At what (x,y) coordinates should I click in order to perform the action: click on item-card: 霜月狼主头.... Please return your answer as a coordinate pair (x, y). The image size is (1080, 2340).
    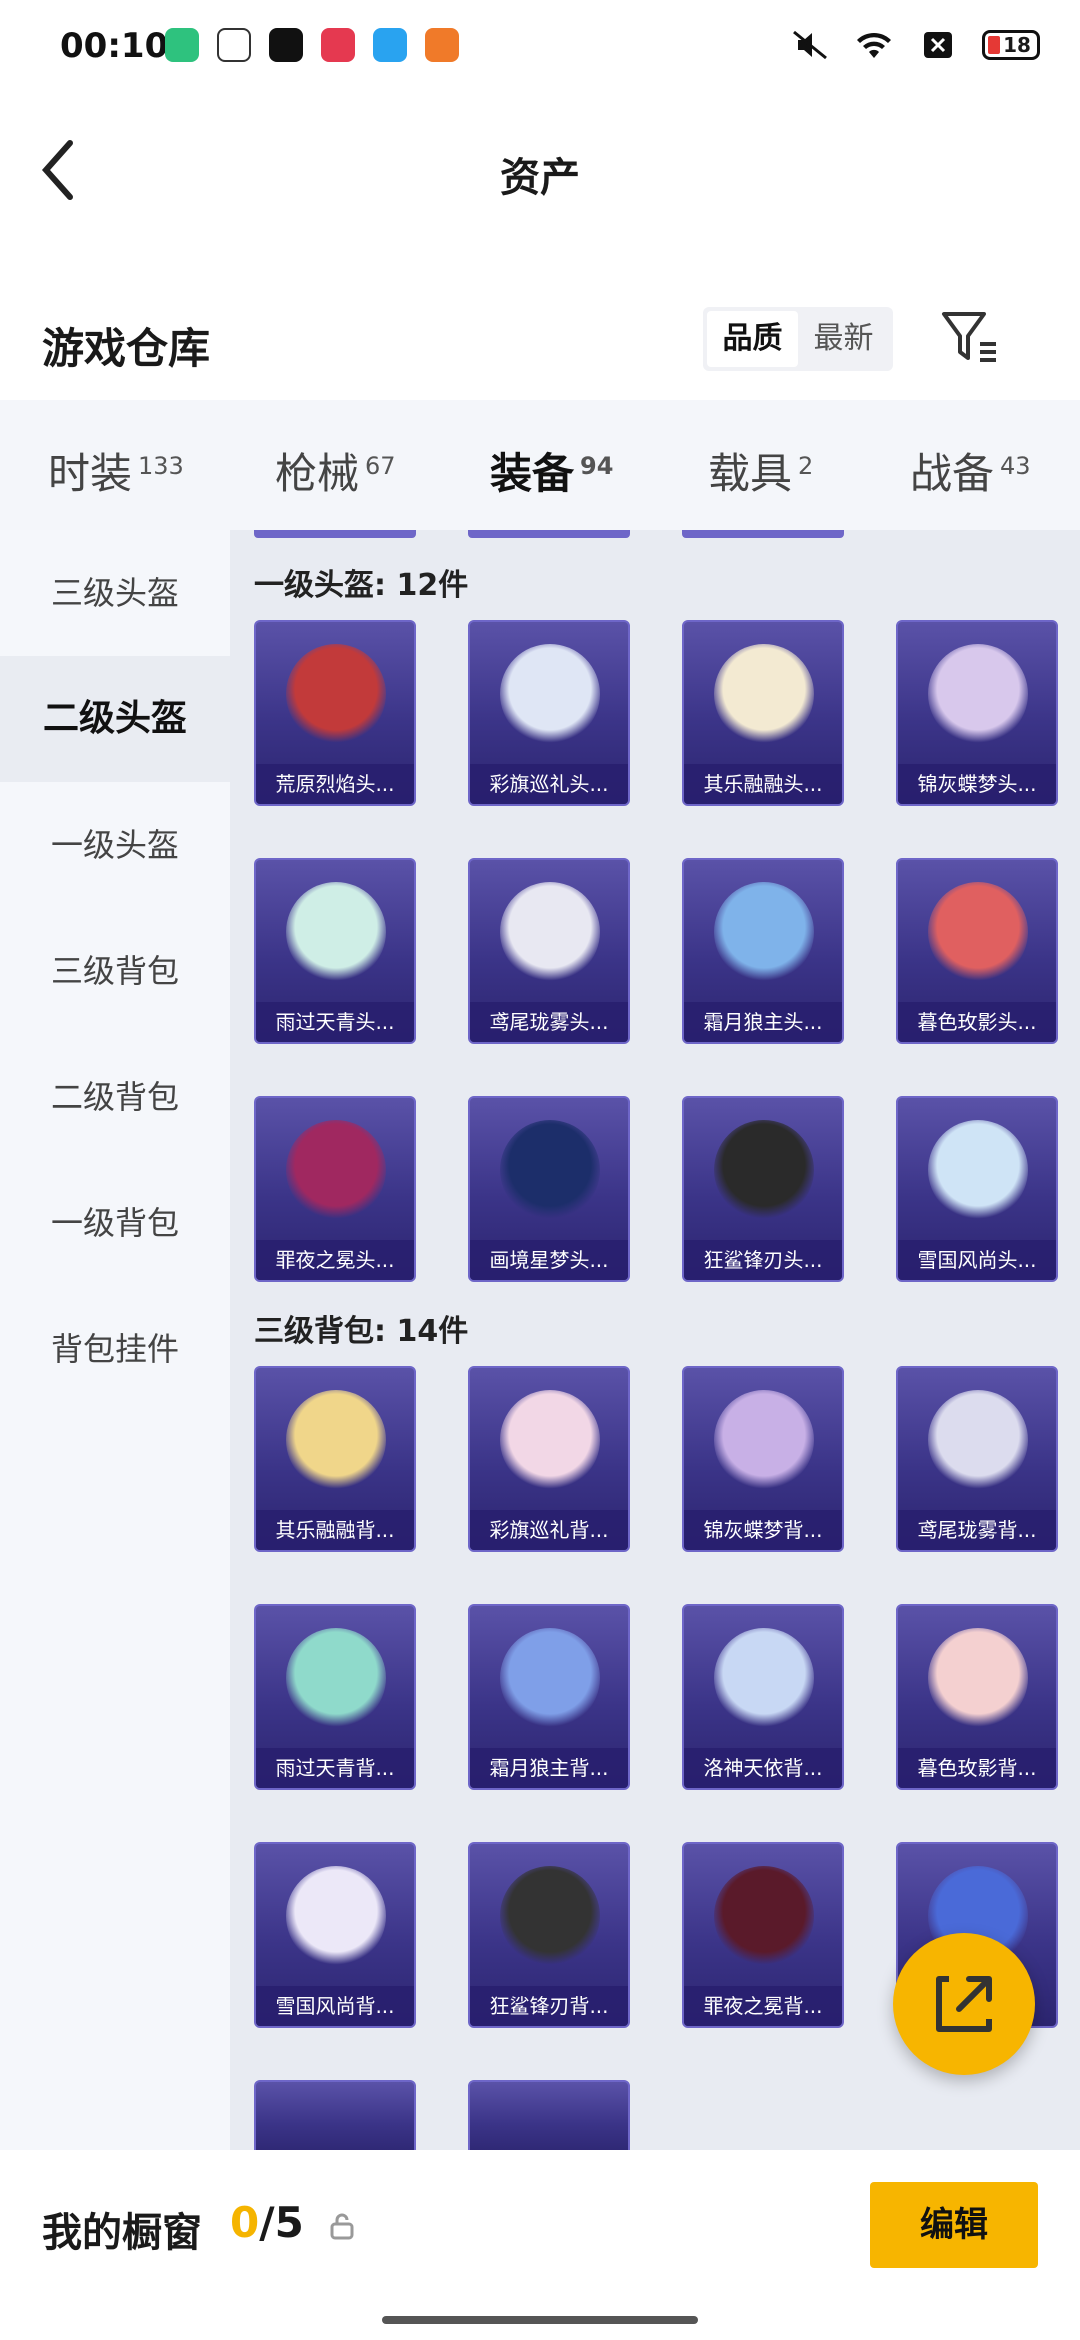
    Looking at the image, I should click on (763, 951).